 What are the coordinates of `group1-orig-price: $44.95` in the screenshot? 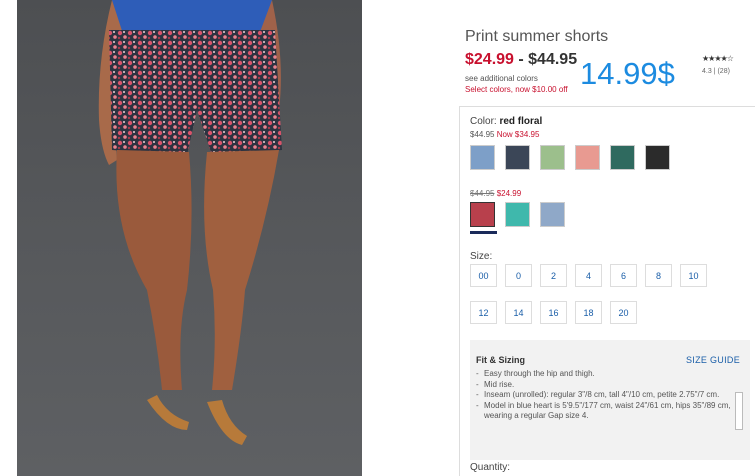 It's located at (482, 134).